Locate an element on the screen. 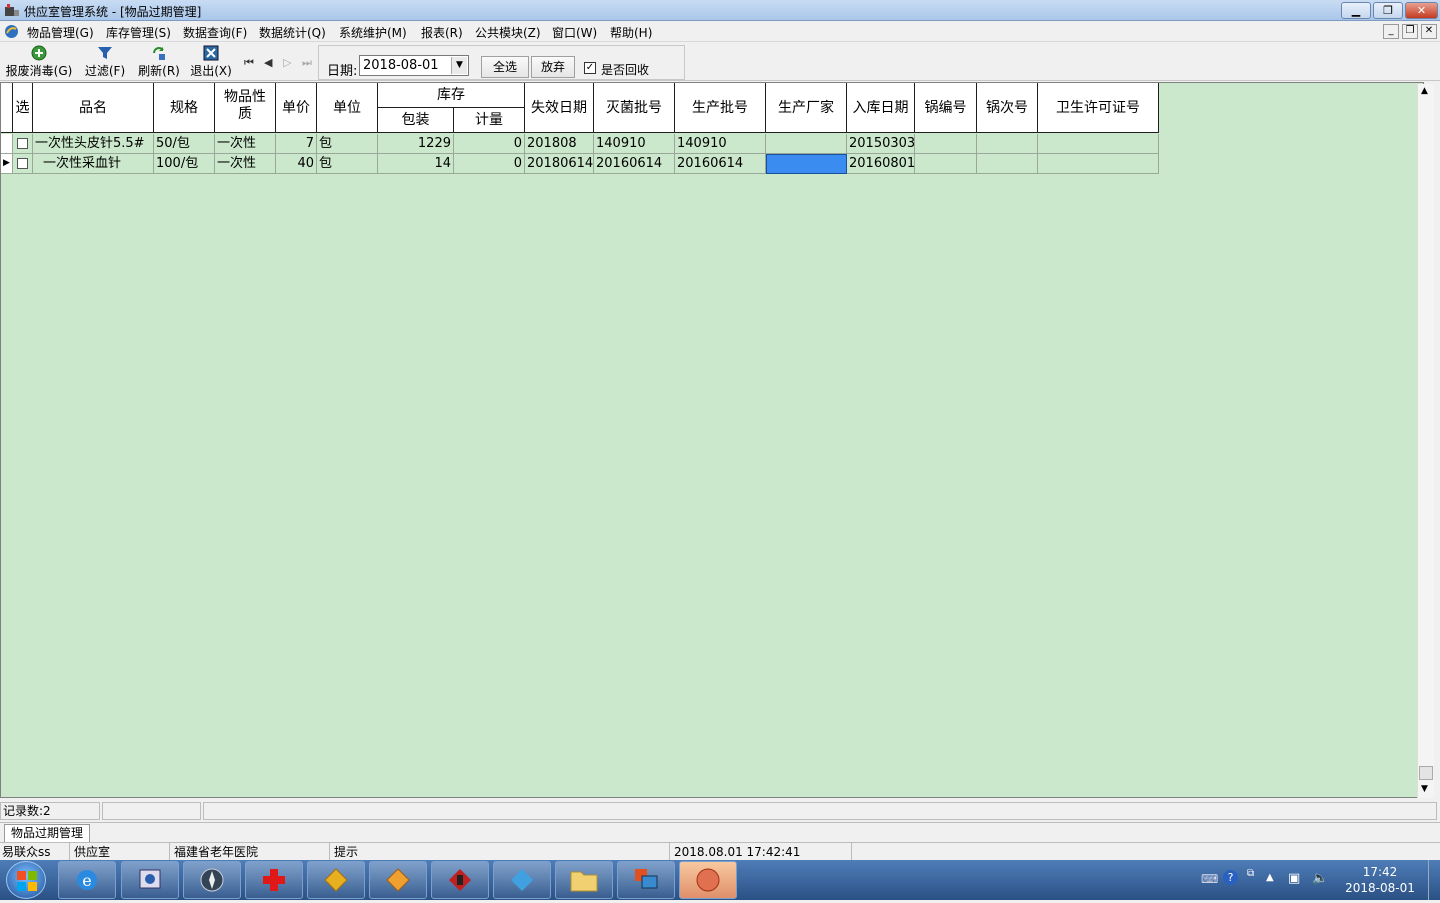  restore-button: ❐ is located at coordinates (1388, 10).